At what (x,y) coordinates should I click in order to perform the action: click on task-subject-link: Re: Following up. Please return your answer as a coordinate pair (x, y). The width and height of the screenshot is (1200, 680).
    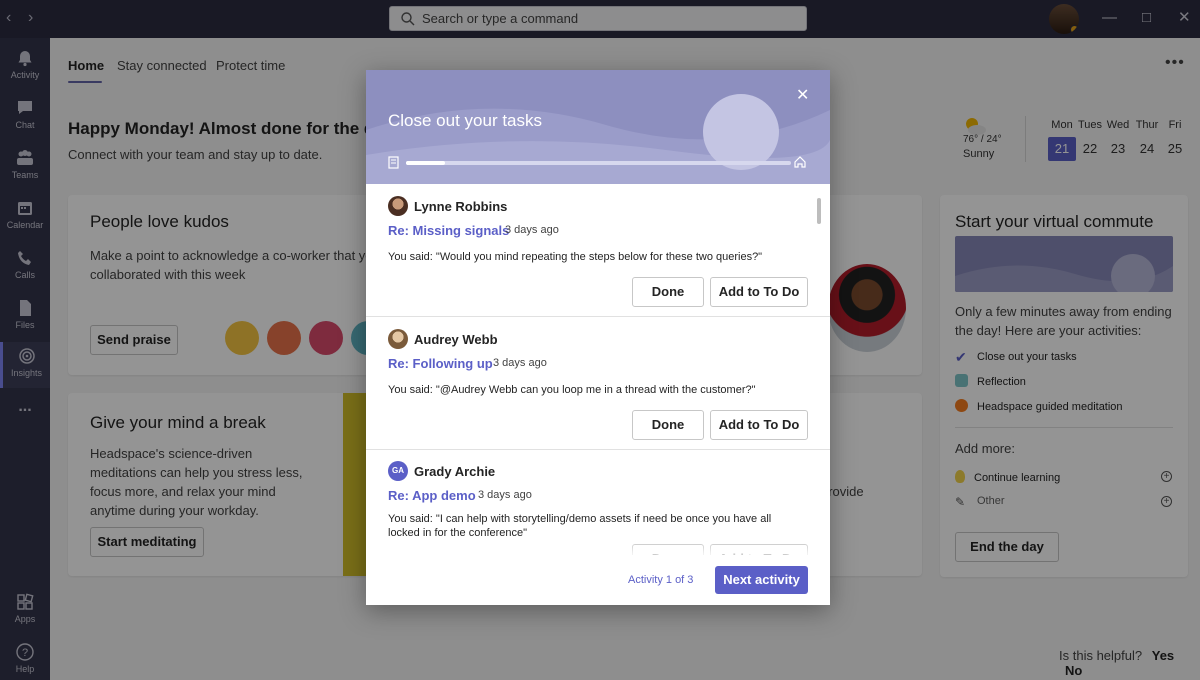
    Looking at the image, I should click on (440, 363).